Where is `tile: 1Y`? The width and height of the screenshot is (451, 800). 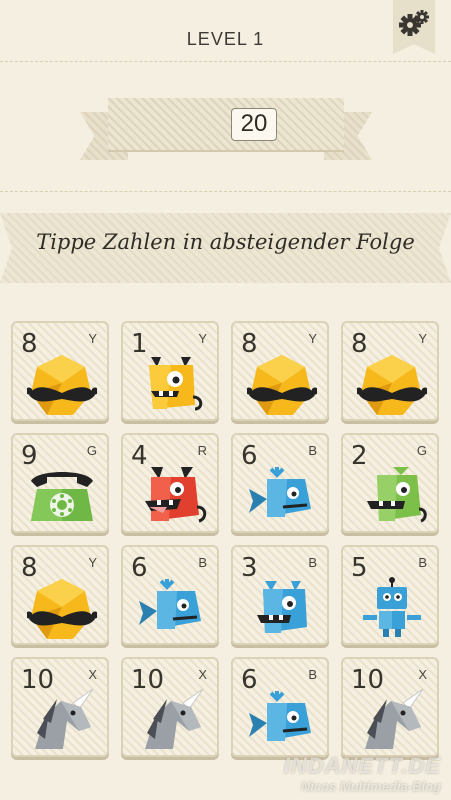 tile: 1Y is located at coordinates (170, 371).